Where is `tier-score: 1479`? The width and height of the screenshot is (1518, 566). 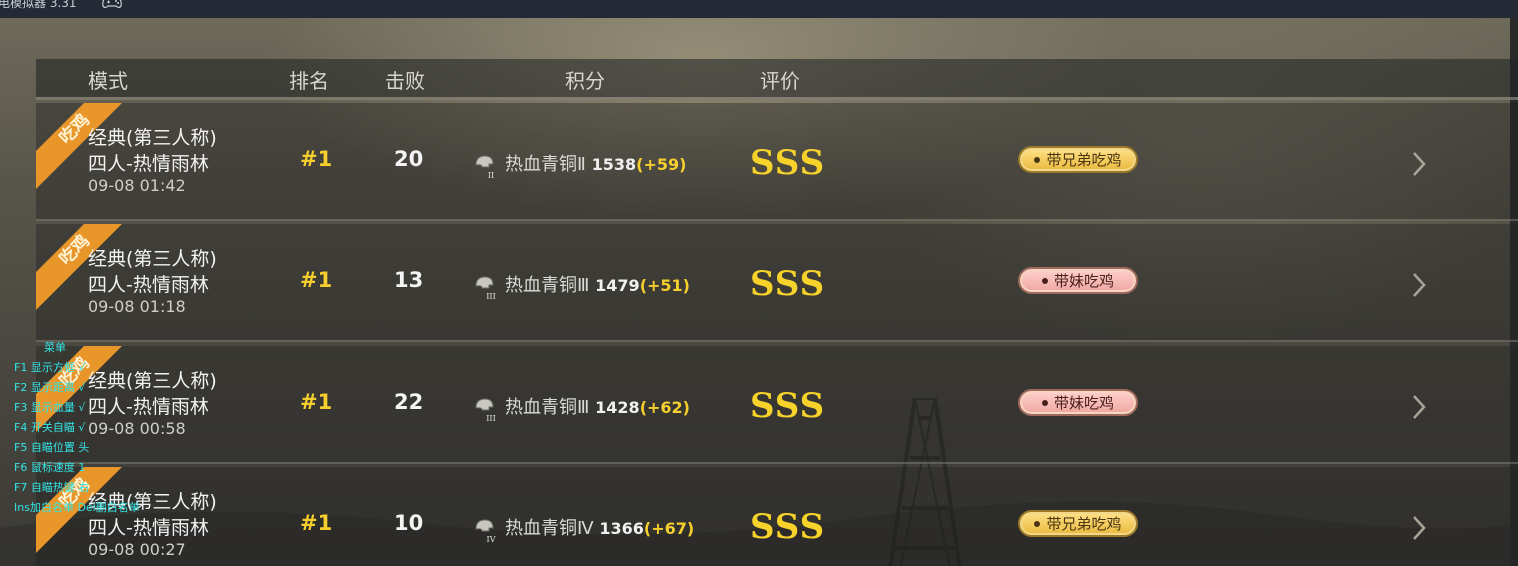
tier-score: 1479 is located at coordinates (617, 285).